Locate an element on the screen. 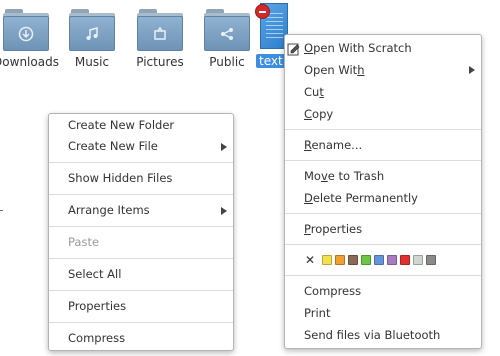 The width and height of the screenshot is (500, 356). color-swatch-brown is located at coordinates (353, 260).